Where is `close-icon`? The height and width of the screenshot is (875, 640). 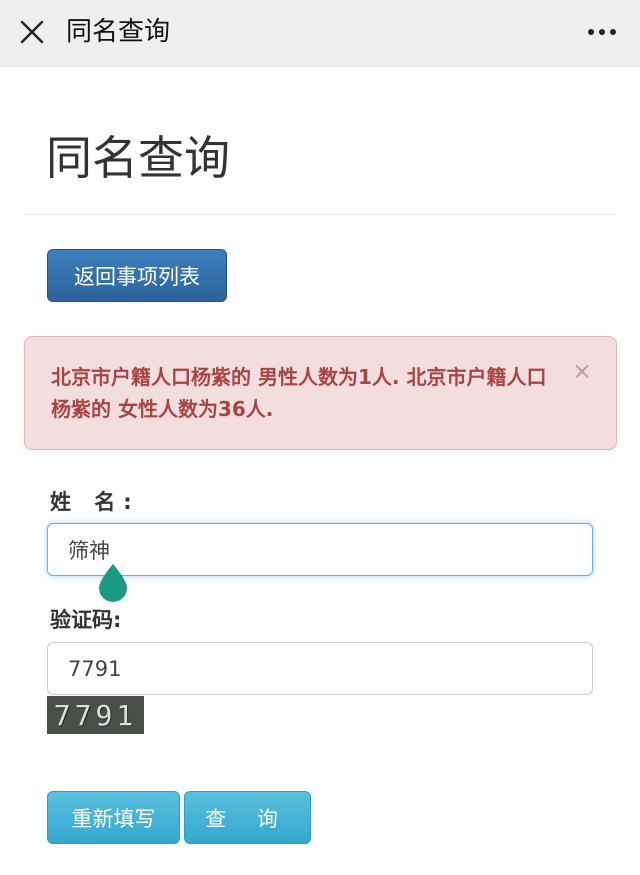
close-icon is located at coordinates (32, 32).